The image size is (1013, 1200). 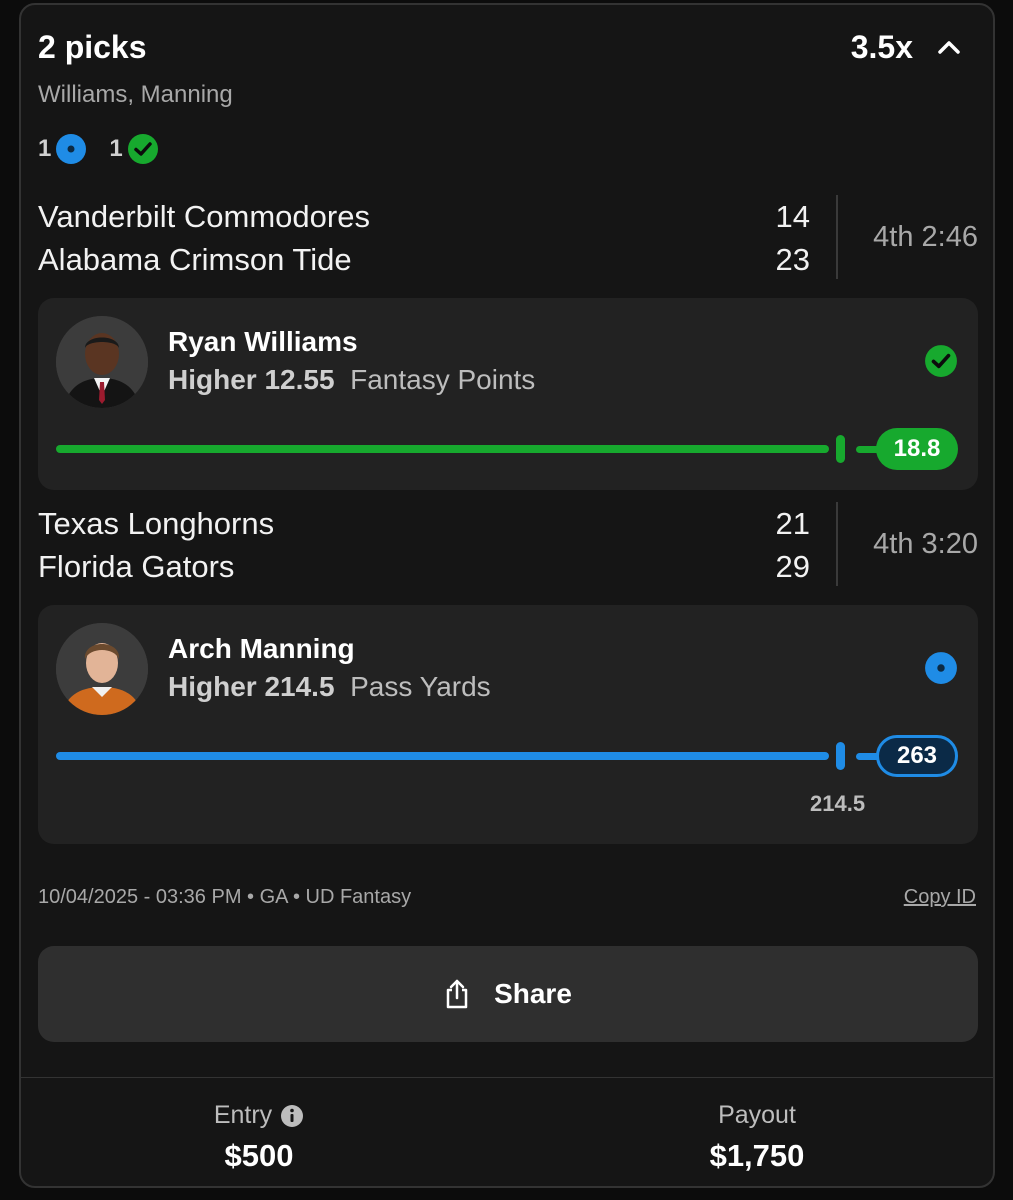 What do you see at coordinates (757, 1115) in the screenshot?
I see `payout-label: Payout` at bounding box center [757, 1115].